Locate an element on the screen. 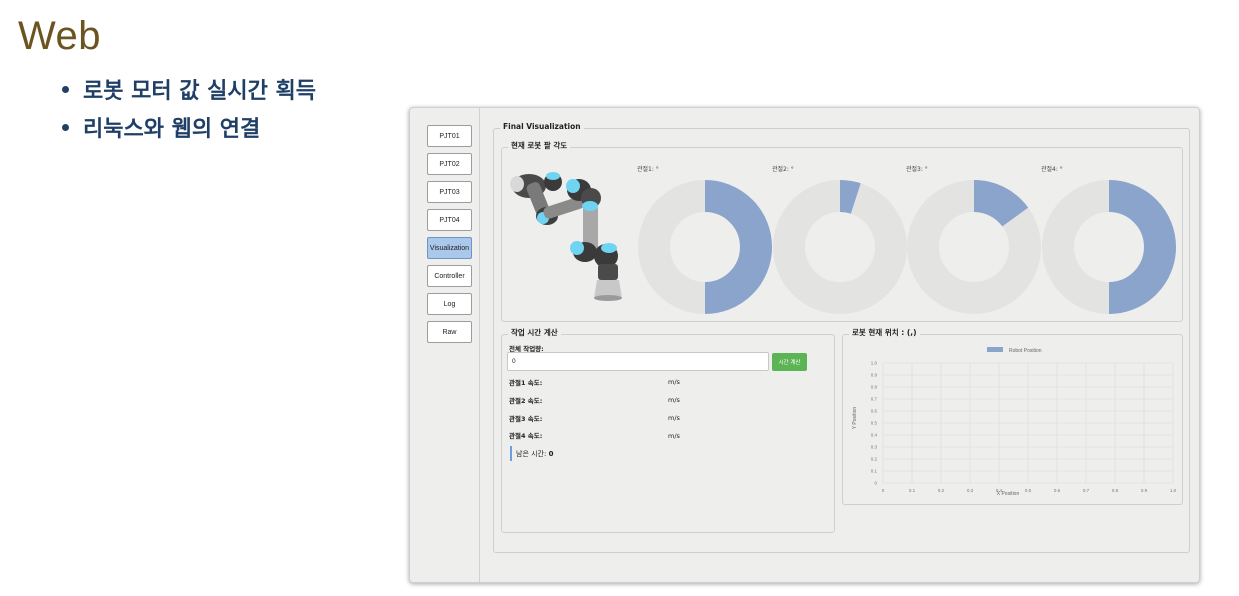 The image size is (1239, 596). joint3-speed-label: 관절3 속도: is located at coordinates (526, 419).